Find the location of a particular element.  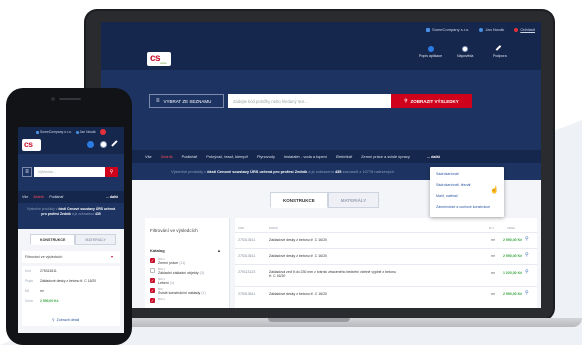

dropdown-item: Zámečnické a ocelové konstrukce is located at coordinates (463, 207).